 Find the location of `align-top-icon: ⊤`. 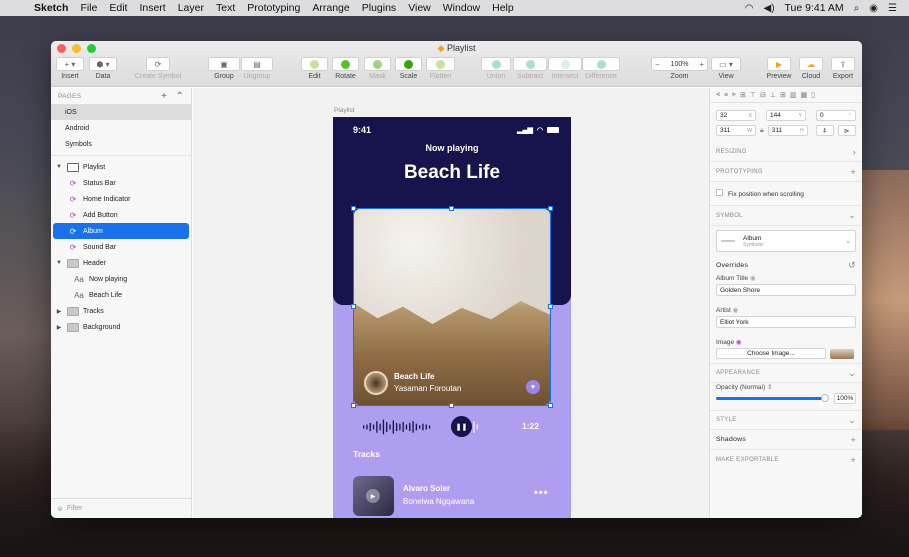

align-top-icon: ⊤ is located at coordinates (753, 95).